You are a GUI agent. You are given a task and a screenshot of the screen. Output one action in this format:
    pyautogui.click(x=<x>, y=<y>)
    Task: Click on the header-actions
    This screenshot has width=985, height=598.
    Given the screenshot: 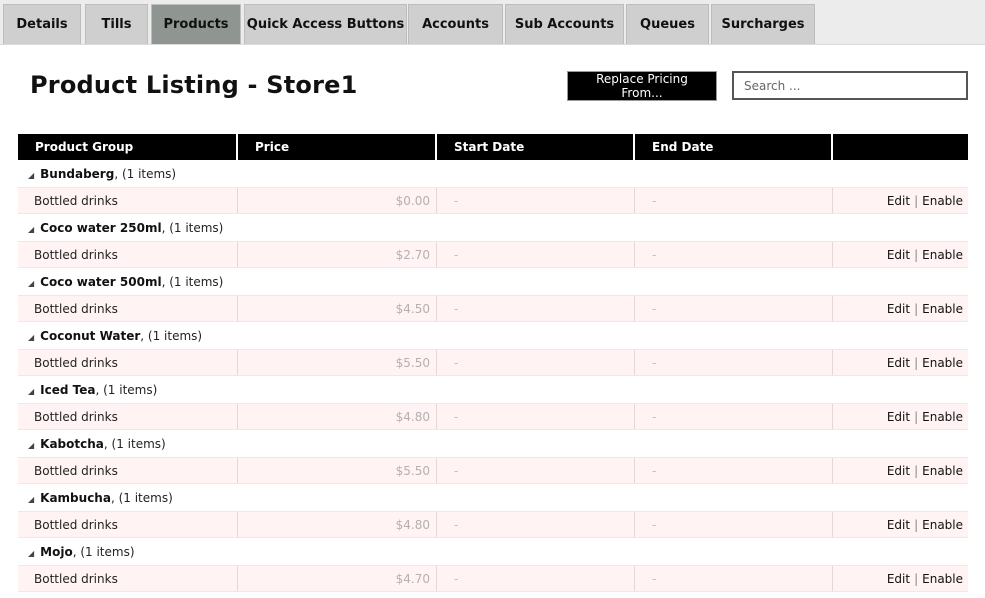 What is the action you would take?
    pyautogui.click(x=900, y=147)
    